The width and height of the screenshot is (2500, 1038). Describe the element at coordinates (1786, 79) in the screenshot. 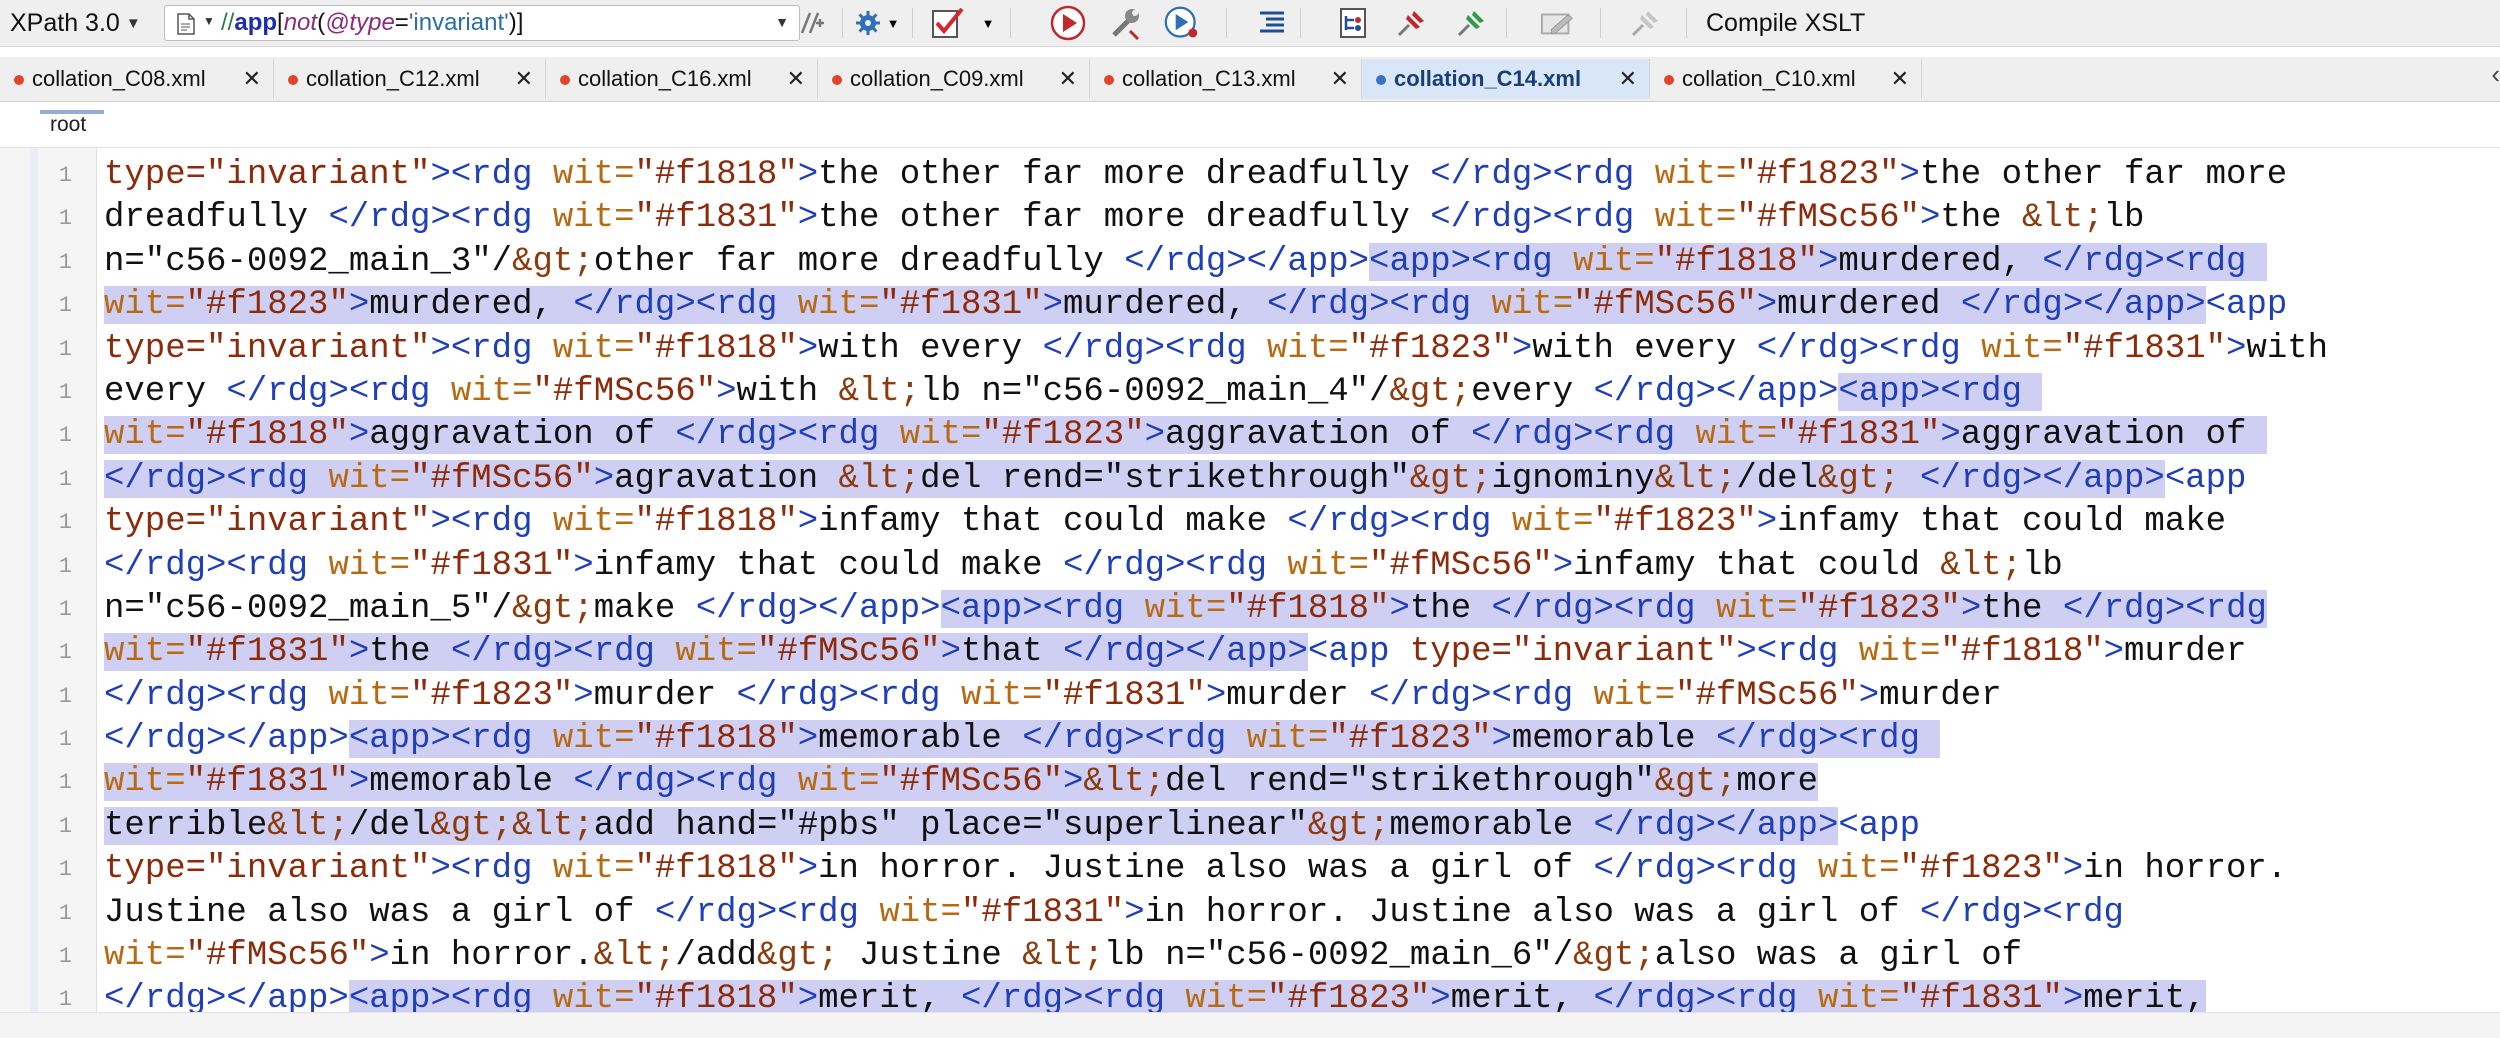

I see `tab-collation-c10: collation_C10.xml ✕` at that location.